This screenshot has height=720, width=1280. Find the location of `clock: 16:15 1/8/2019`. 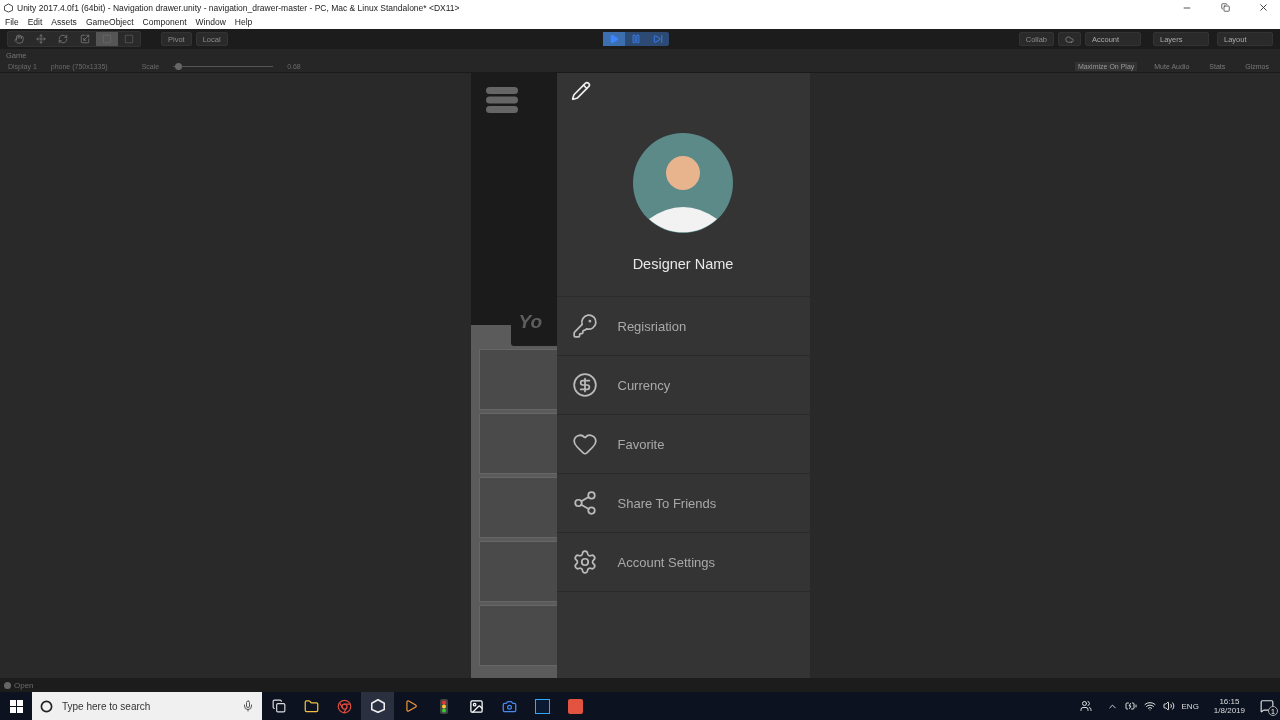

clock: 16:15 1/8/2019 is located at coordinates (1229, 706).